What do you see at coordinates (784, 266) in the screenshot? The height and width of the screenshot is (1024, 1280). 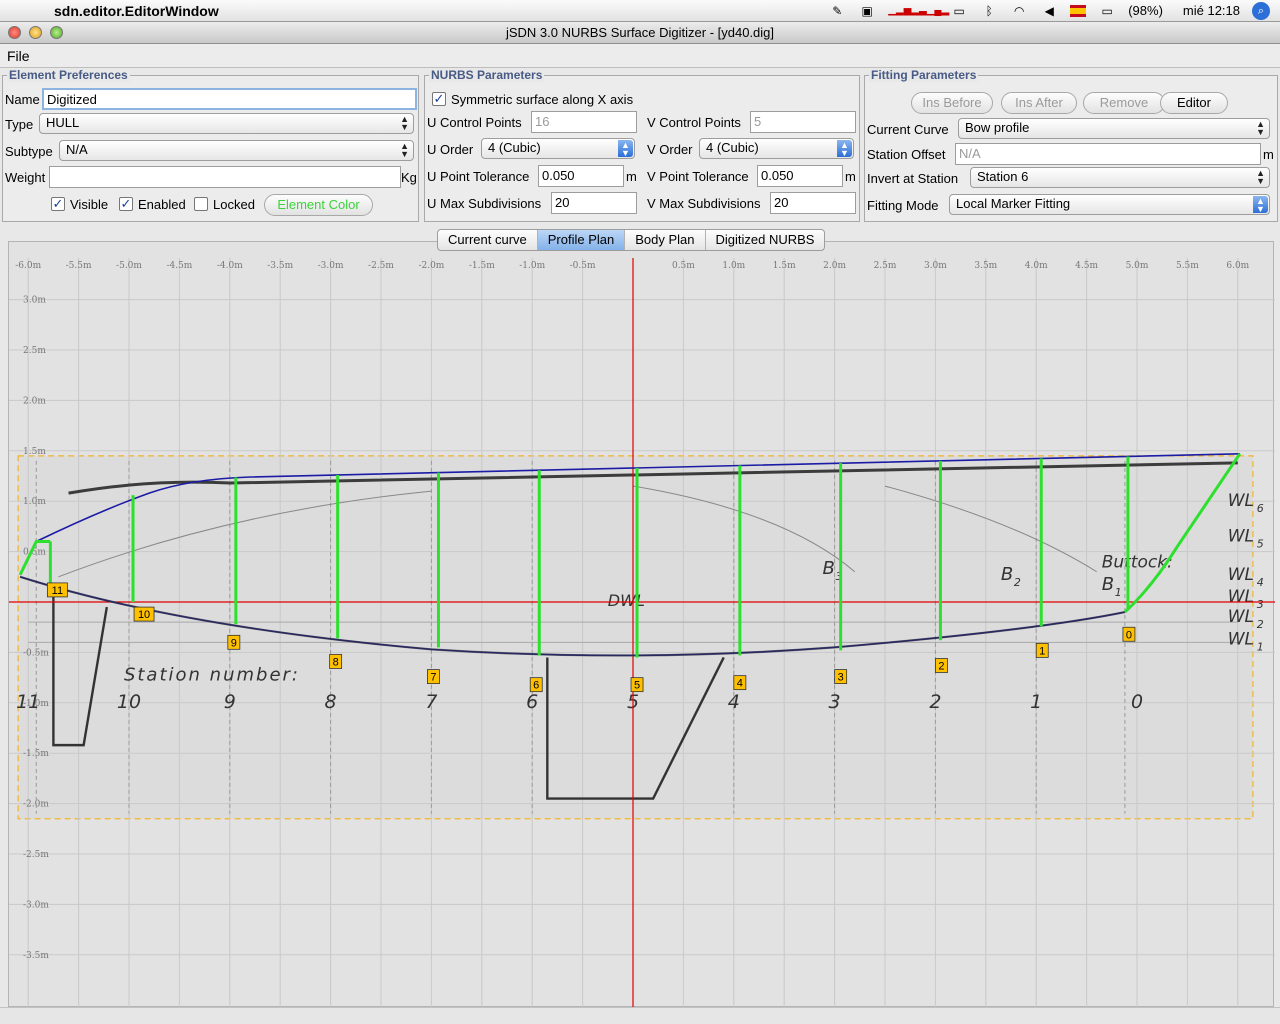 I see `x-tick-label: 1.5m` at bounding box center [784, 266].